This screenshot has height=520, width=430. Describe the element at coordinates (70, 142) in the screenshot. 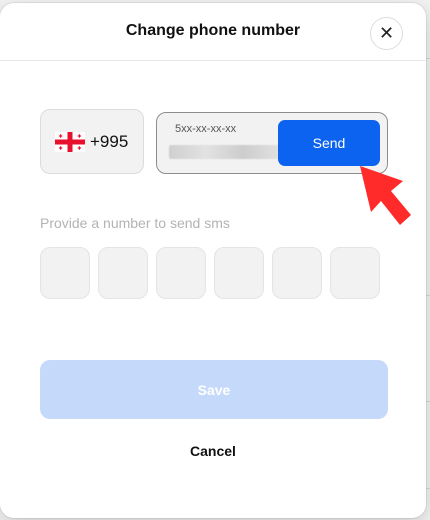

I see `georgia-flag-icon` at that location.